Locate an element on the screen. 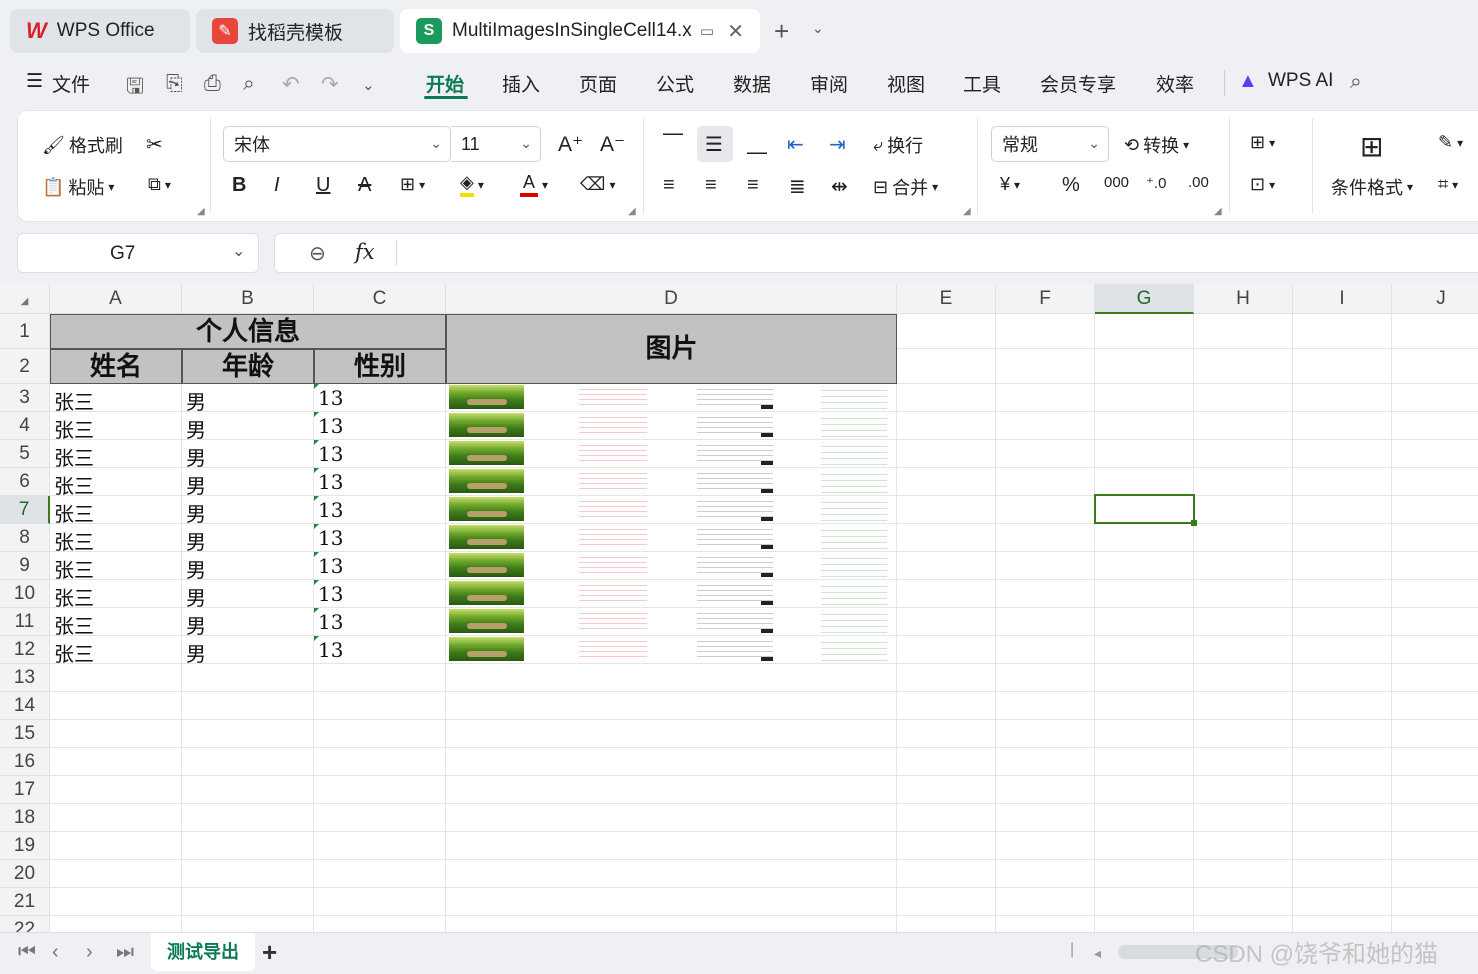 The image size is (1478, 974). number-format-select: 常规 ⌄ is located at coordinates (1050, 144).